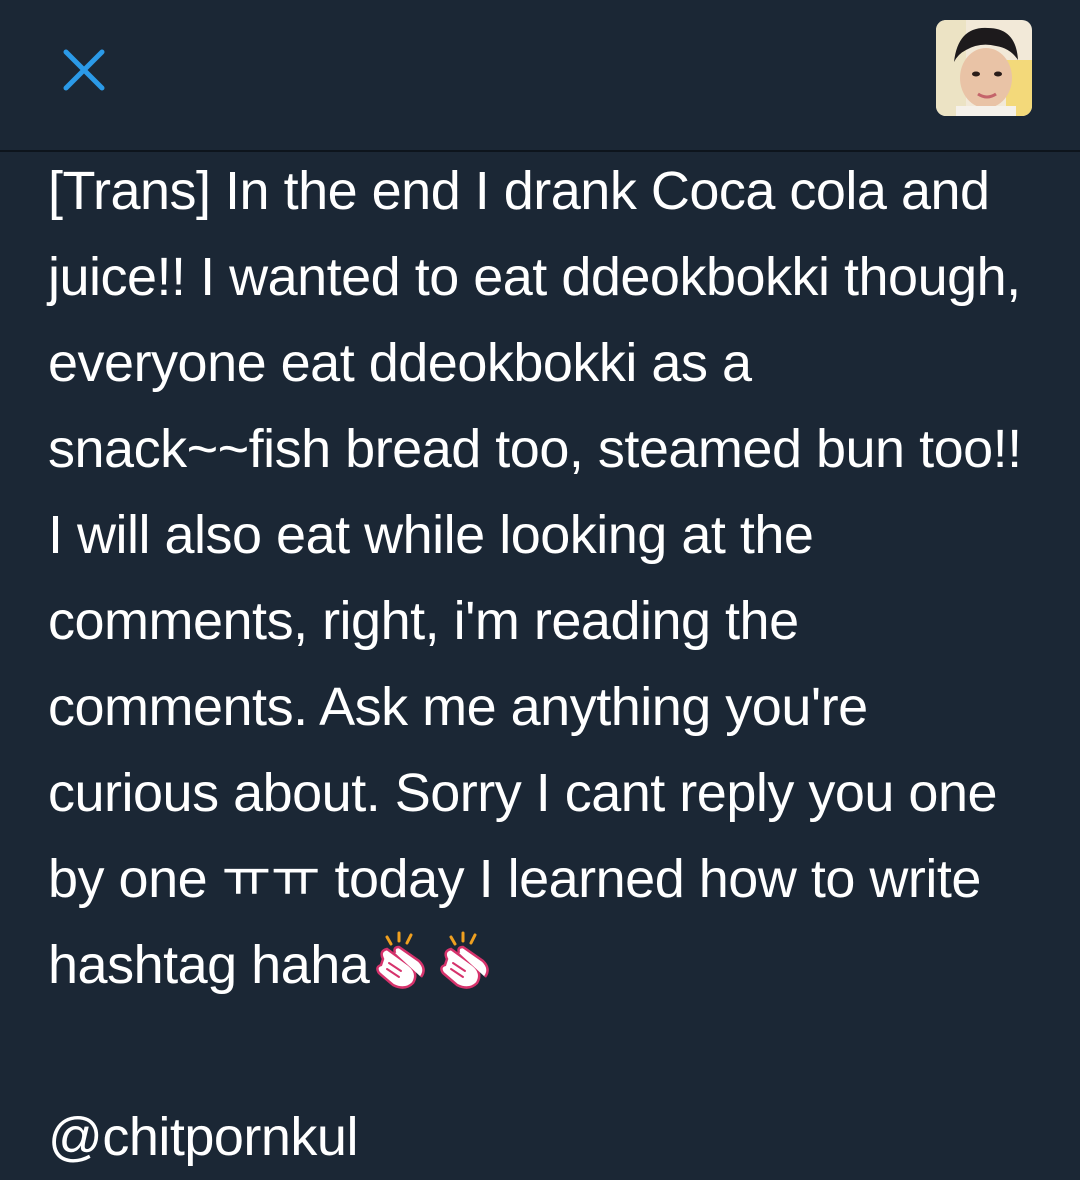 The height and width of the screenshot is (1180, 1080). What do you see at coordinates (540, 76) in the screenshot?
I see `top-bar` at bounding box center [540, 76].